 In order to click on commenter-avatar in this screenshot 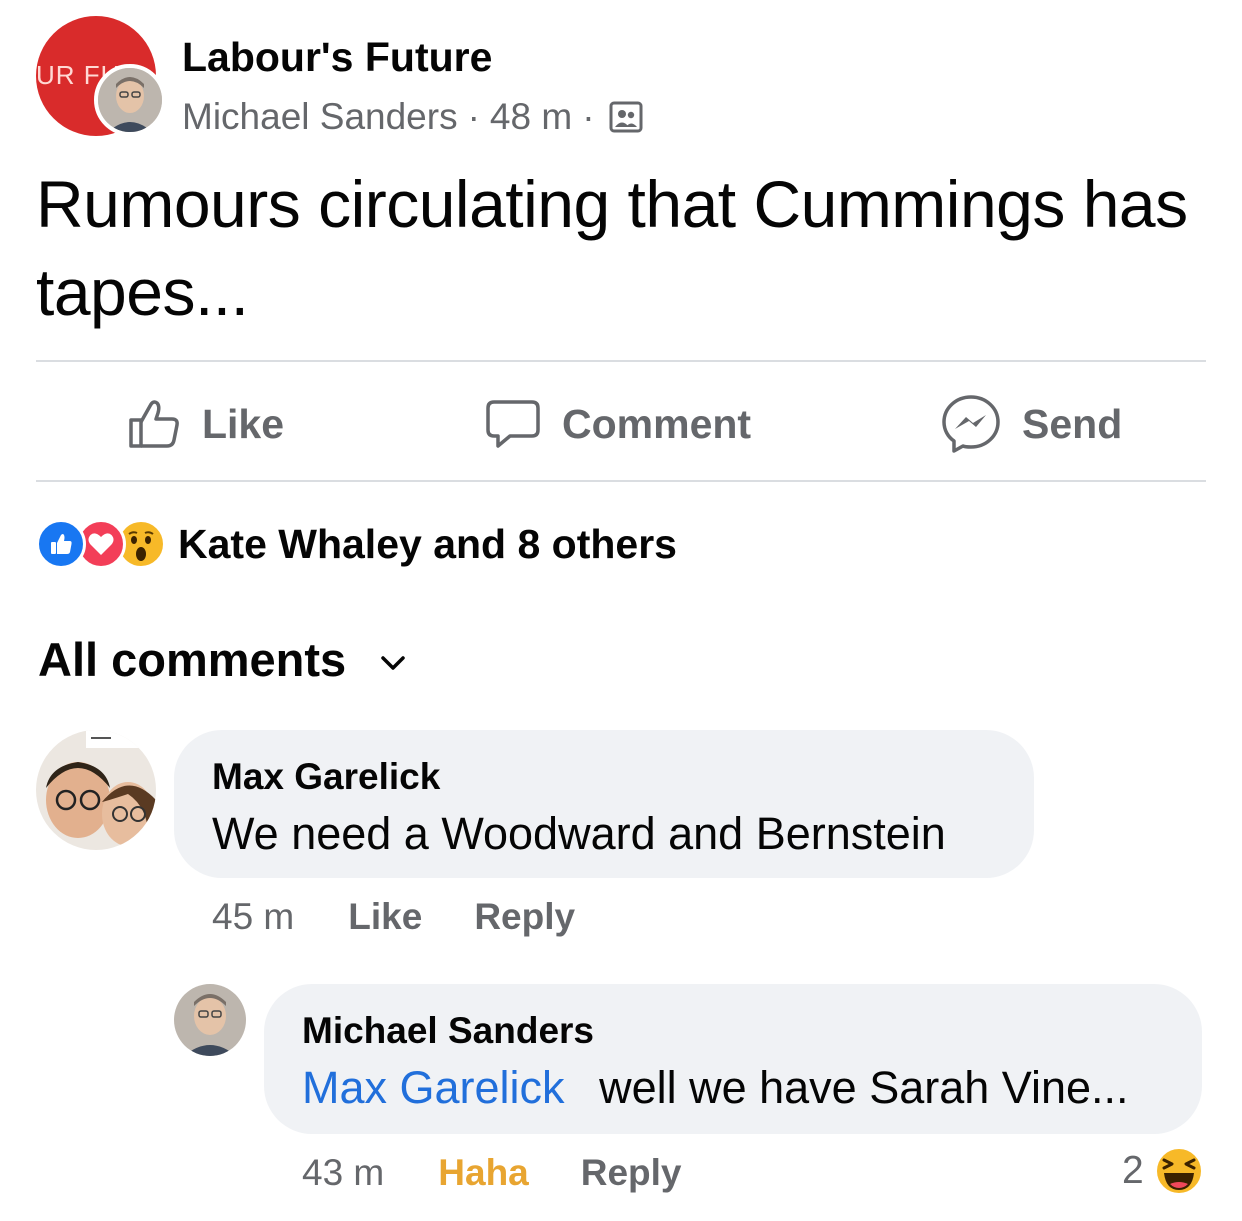, I will do `click(96, 790)`.